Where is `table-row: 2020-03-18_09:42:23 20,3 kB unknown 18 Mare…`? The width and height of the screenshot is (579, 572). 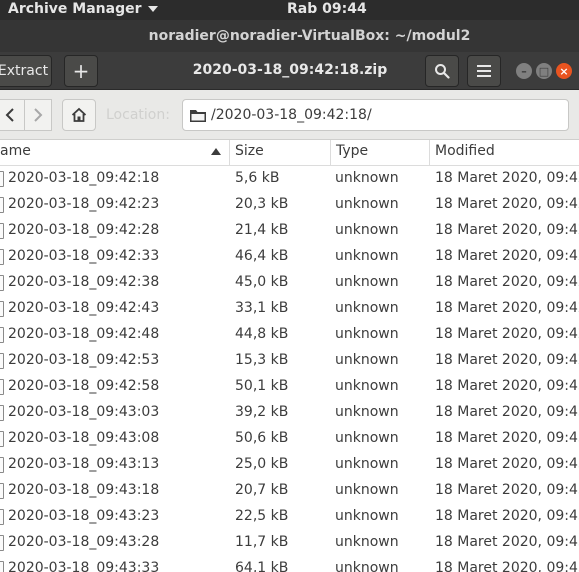 table-row: 2020-03-18_09:42:23 20,3 kB unknown 18 Mare… is located at coordinates (289, 205).